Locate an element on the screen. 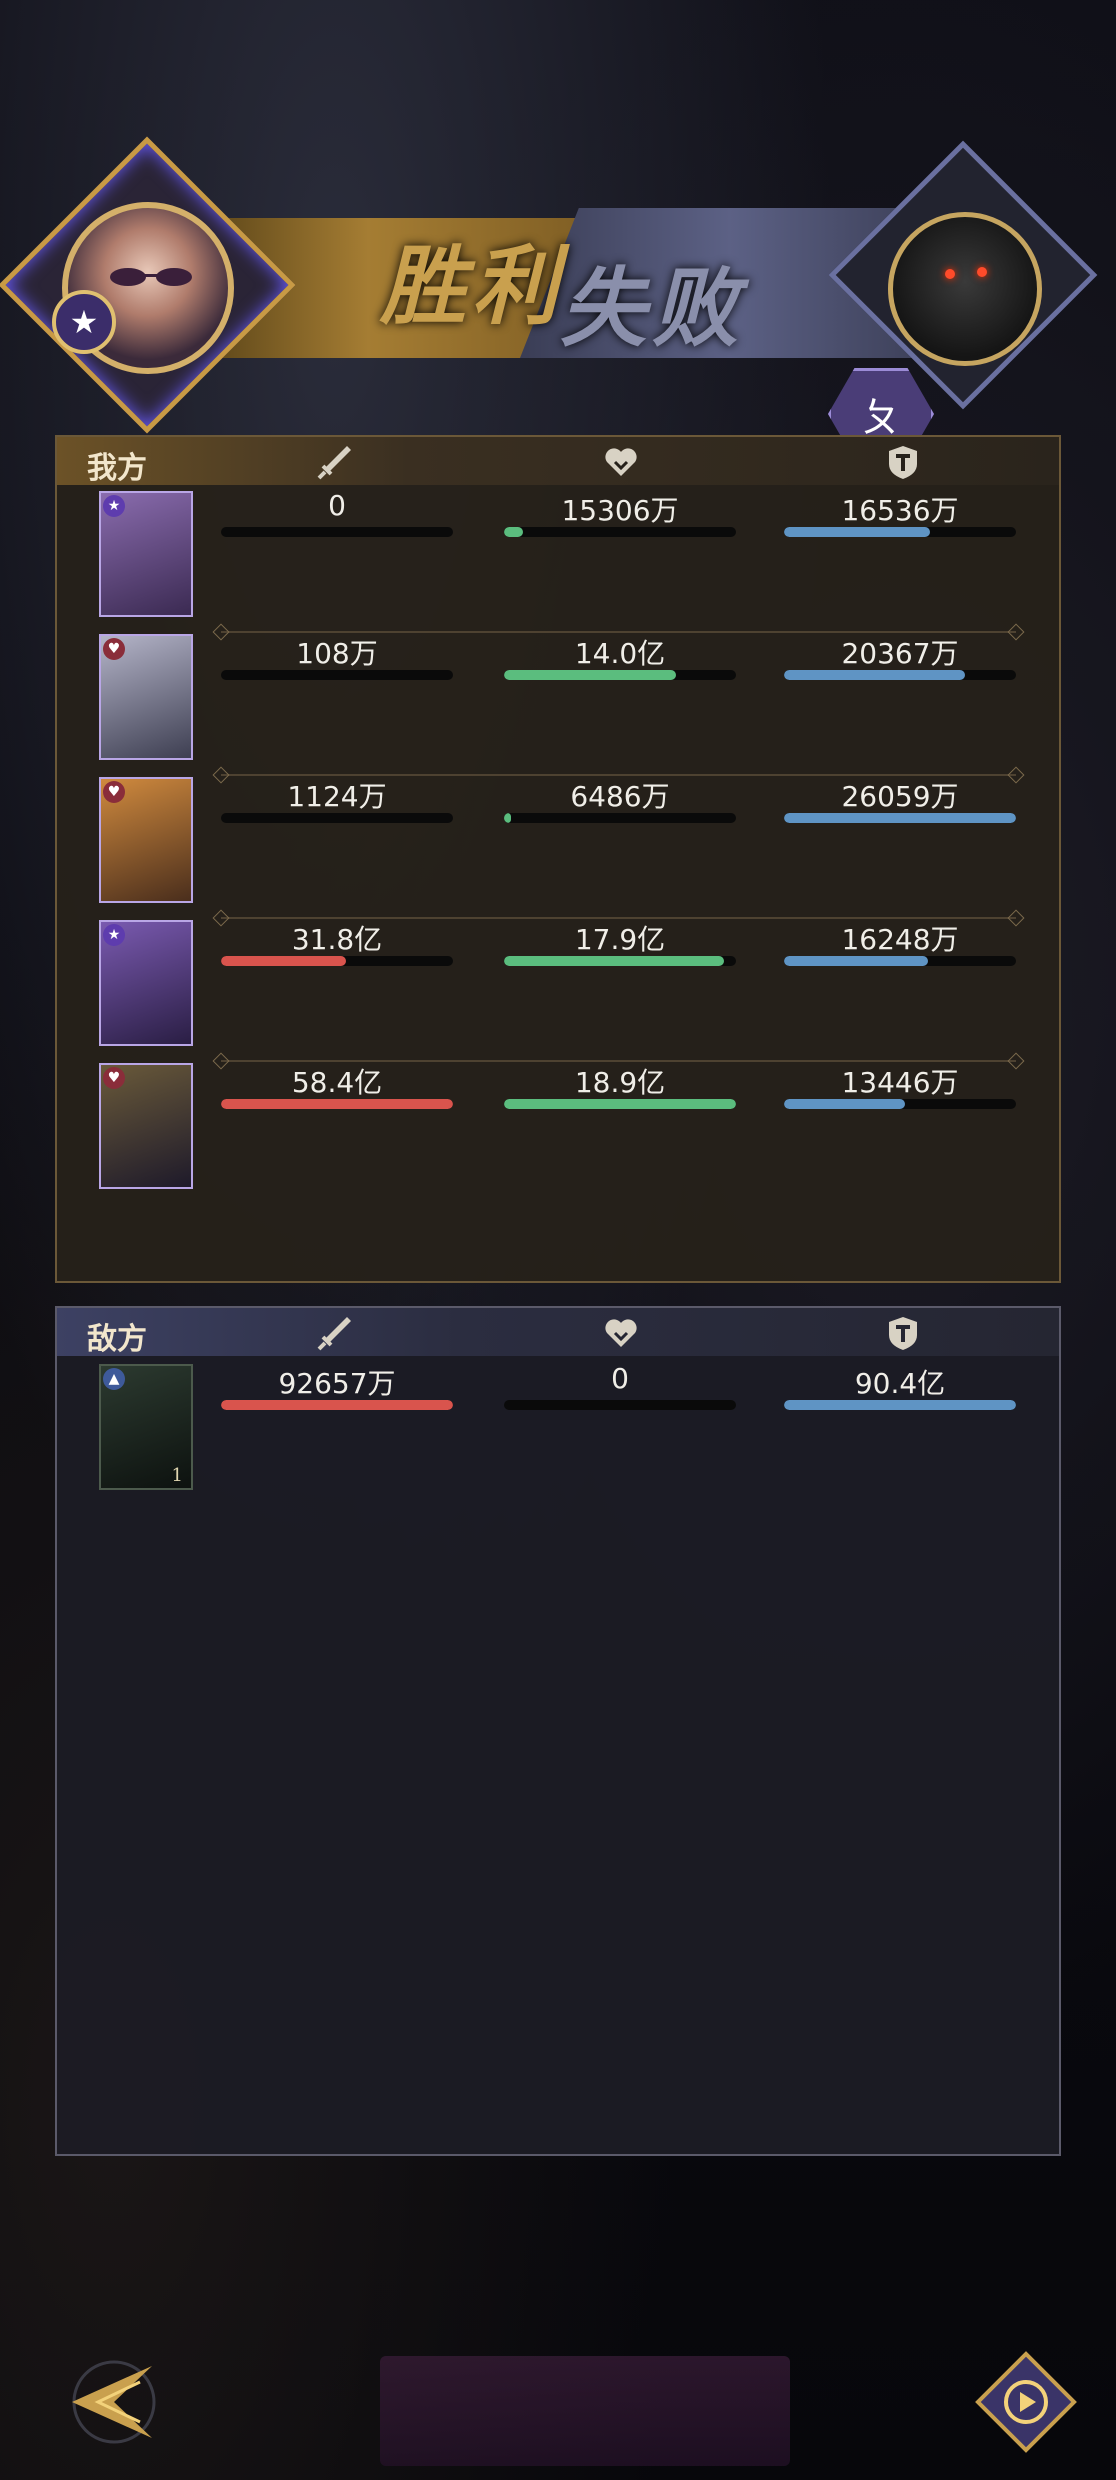  replay-icon is located at coordinates (1026, 2402).